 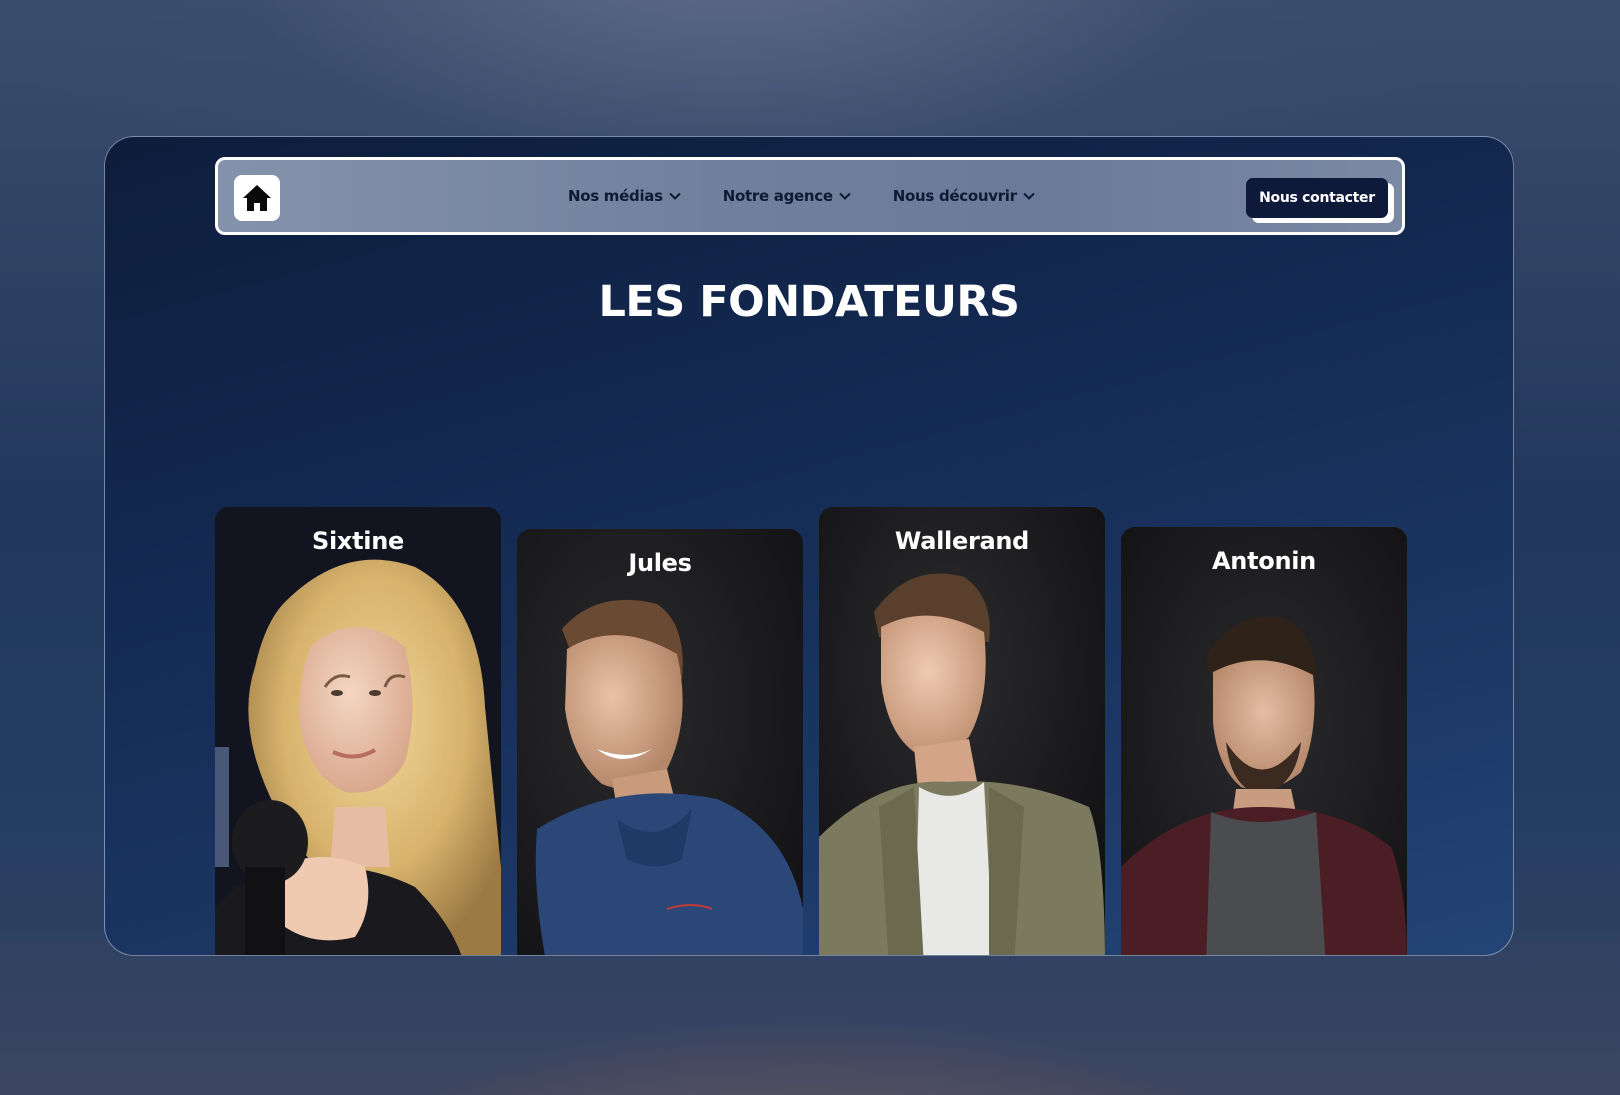 I want to click on founder-name: Antonin, so click(x=1264, y=561).